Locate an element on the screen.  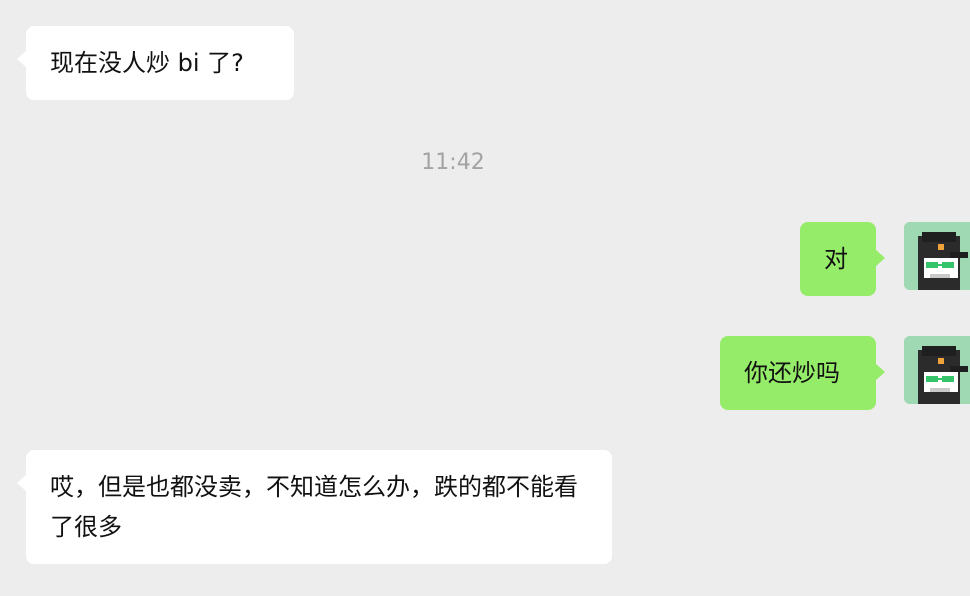
outgoing-message: 你还炒吗 is located at coordinates (802, 373).